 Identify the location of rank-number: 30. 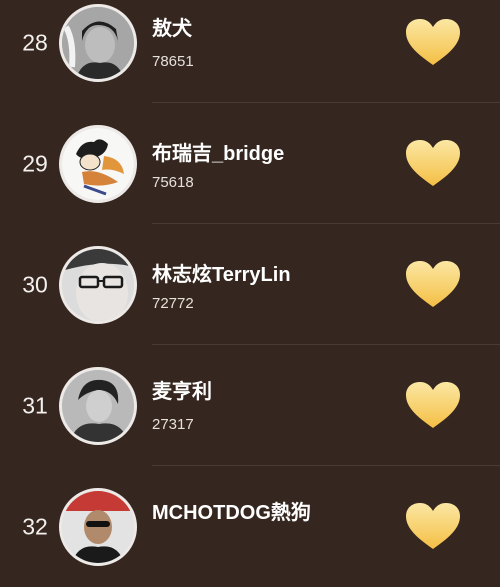
(35, 284).